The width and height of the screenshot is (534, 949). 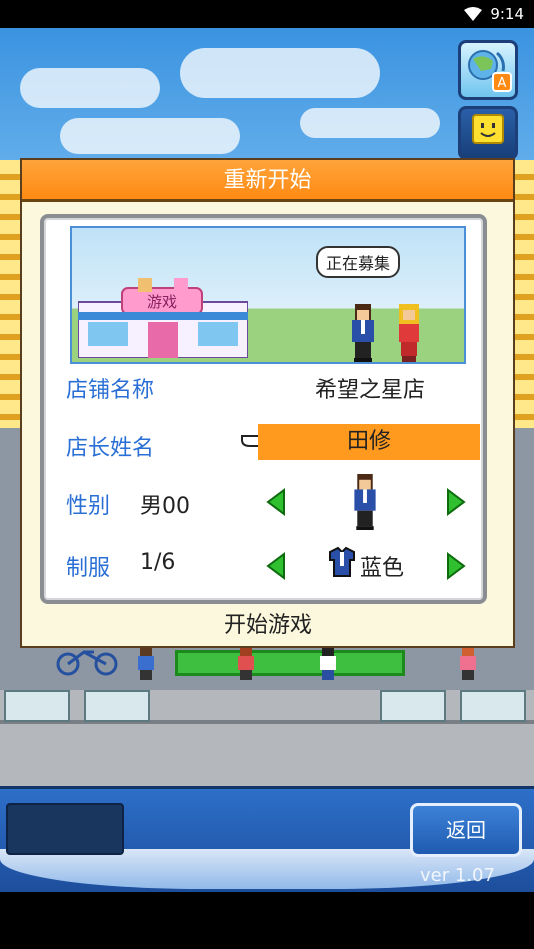 I want to click on uniform-next-arrow-icon, so click(x=456, y=566).